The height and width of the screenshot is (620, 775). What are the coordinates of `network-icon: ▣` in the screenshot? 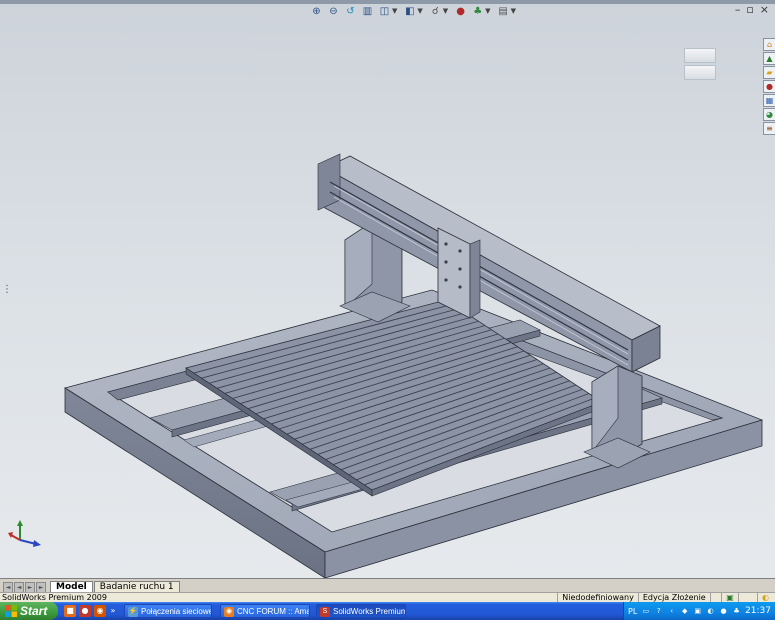 It's located at (697, 611).